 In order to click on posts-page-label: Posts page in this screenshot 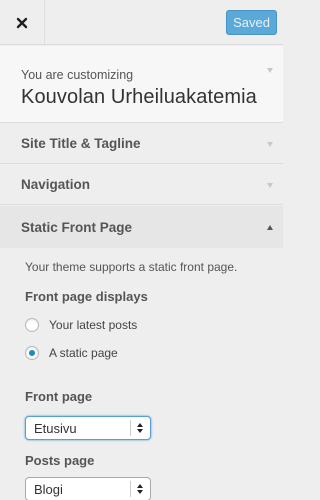, I will do `click(60, 460)`.